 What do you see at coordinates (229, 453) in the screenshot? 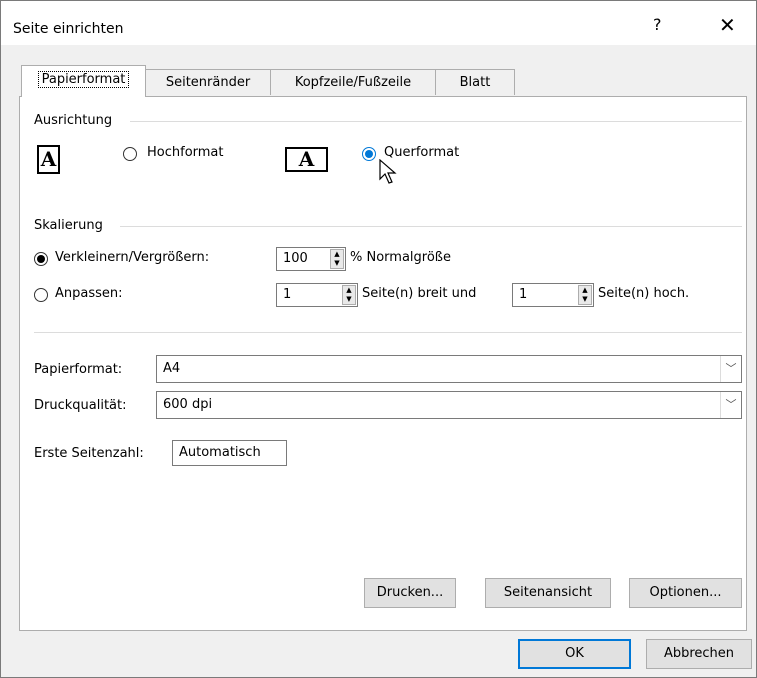
I see `first-page-number-field: Automatisch` at bounding box center [229, 453].